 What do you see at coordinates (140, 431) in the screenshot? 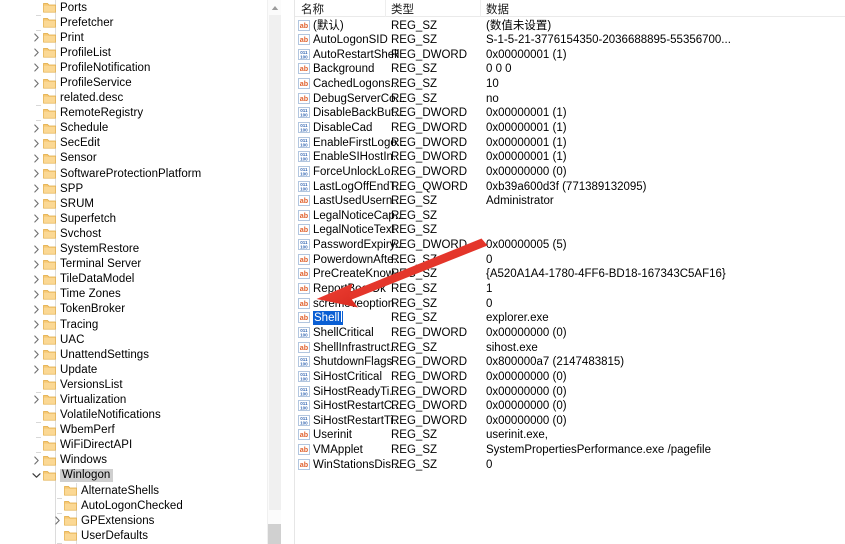
I see `tree-item-wbemperf: WbemPerf` at bounding box center [140, 431].